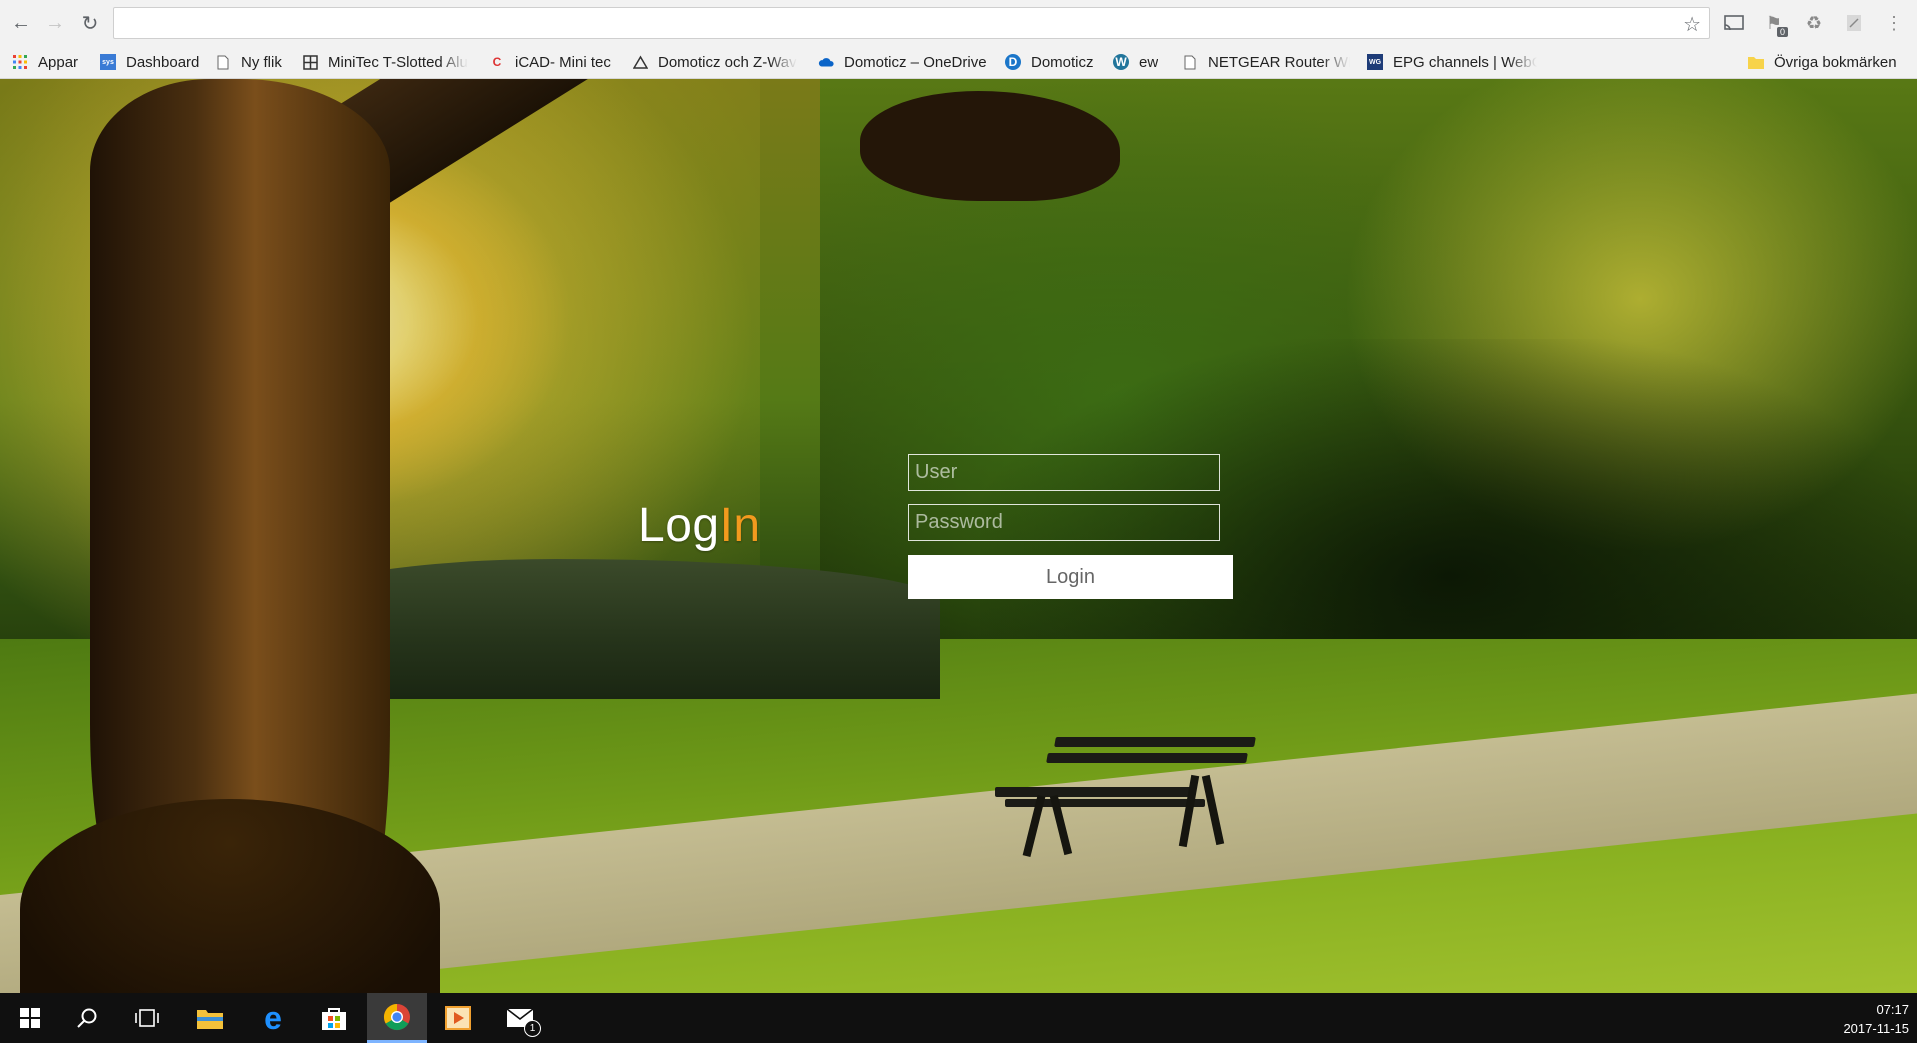  I want to click on mail-button: 1, so click(521, 1018).